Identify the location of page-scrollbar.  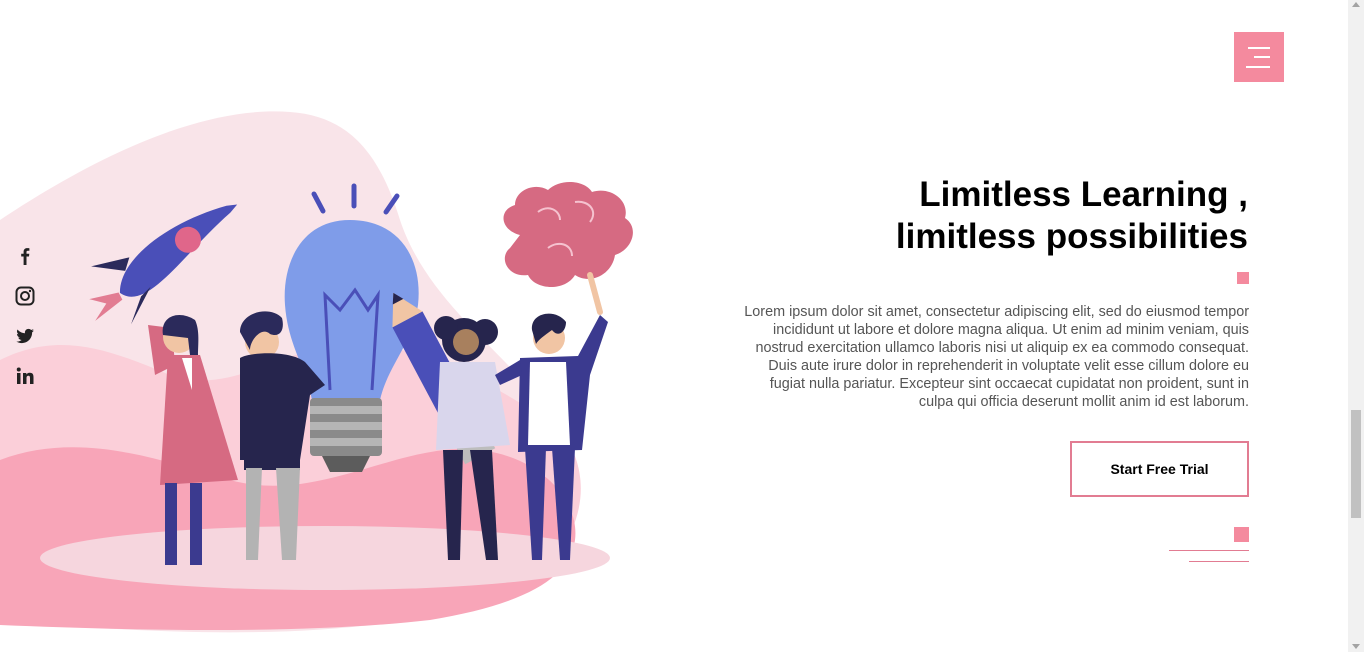
(1356, 326).